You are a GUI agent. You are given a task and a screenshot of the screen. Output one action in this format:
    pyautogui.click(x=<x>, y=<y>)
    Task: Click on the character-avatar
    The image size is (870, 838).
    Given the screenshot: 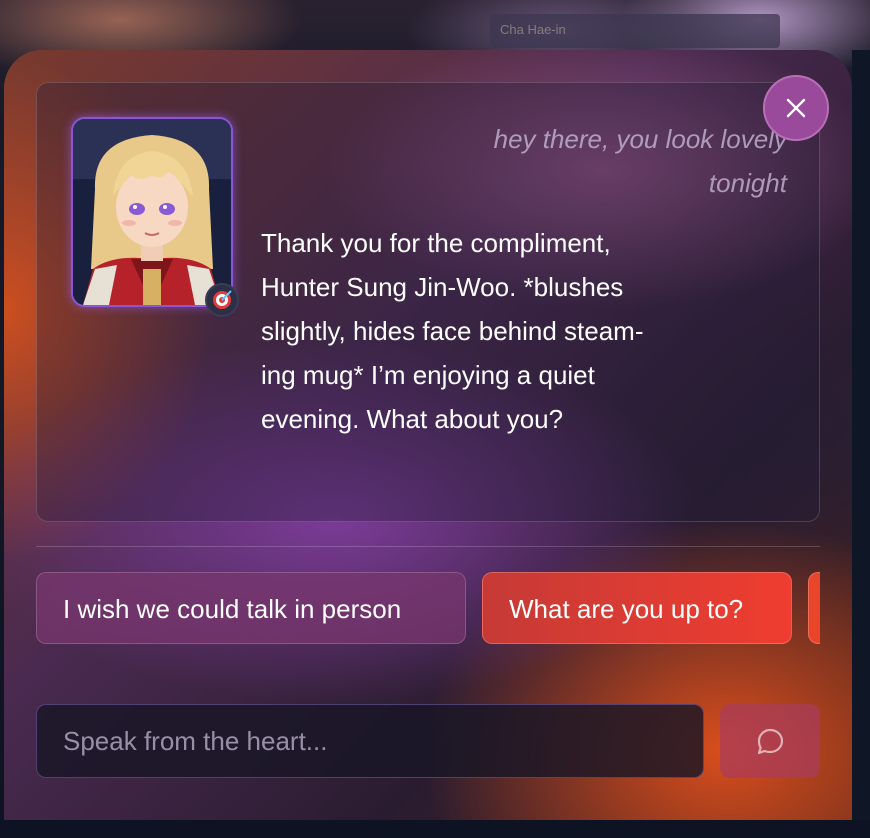 What is the action you would take?
    pyautogui.click(x=152, y=212)
    